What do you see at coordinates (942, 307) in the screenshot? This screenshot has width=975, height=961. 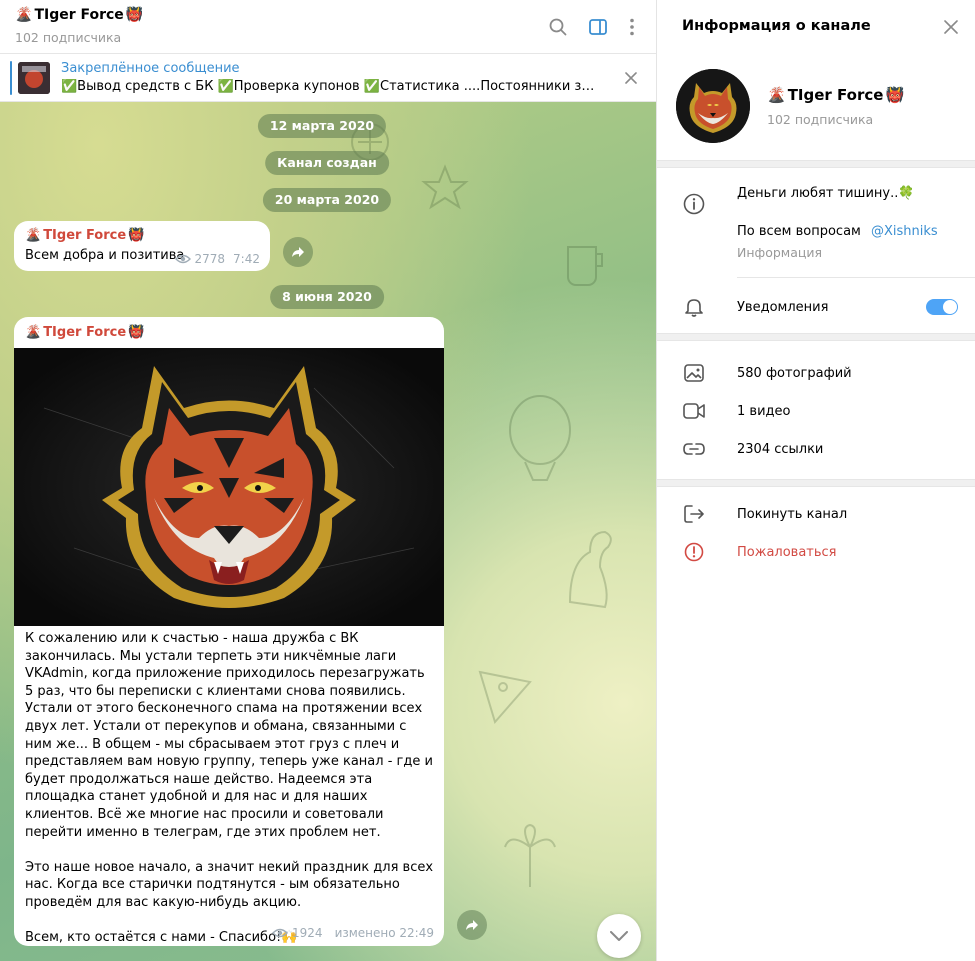 I see `notifications-toggle` at bounding box center [942, 307].